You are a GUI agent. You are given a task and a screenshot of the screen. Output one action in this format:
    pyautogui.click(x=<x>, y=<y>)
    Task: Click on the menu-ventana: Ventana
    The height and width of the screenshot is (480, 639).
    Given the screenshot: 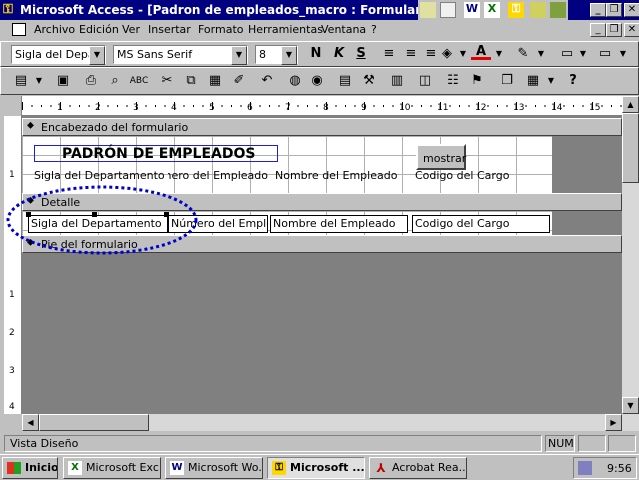 What is the action you would take?
    pyautogui.click(x=343, y=29)
    